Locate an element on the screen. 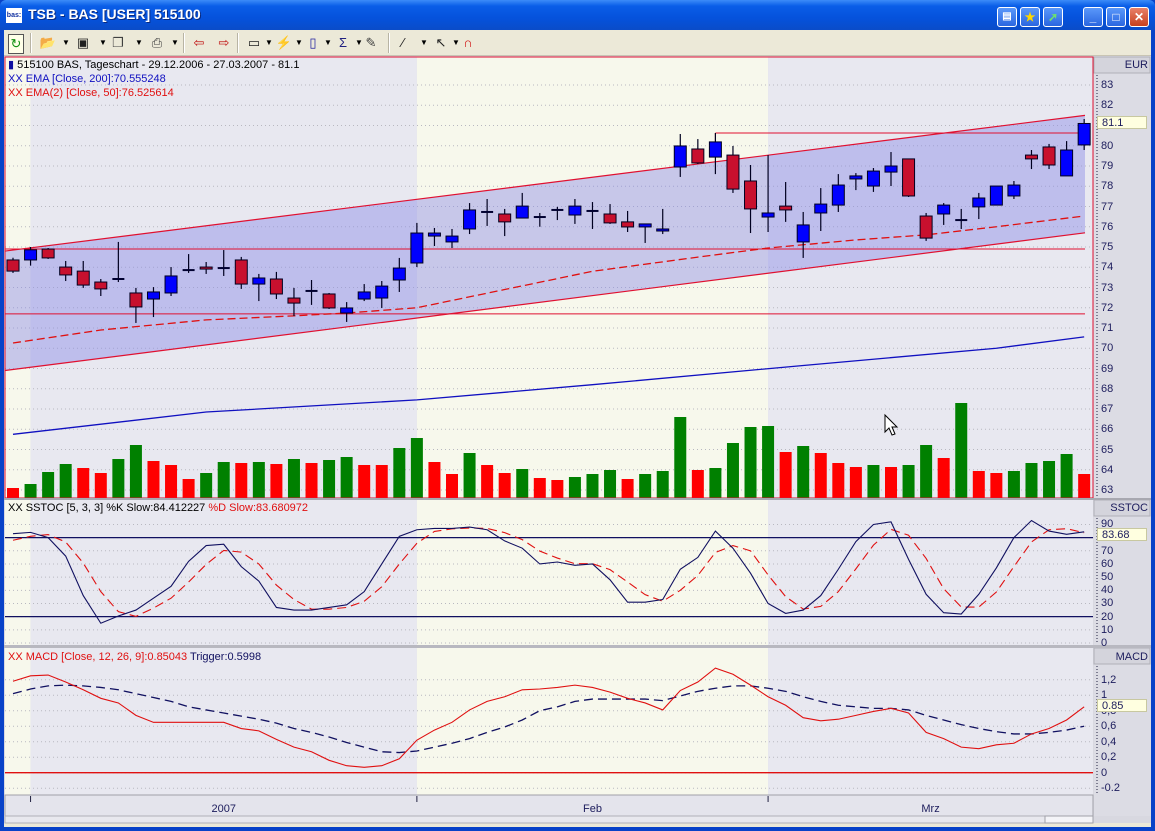  stoc-month-band is located at coordinates (592, 572).